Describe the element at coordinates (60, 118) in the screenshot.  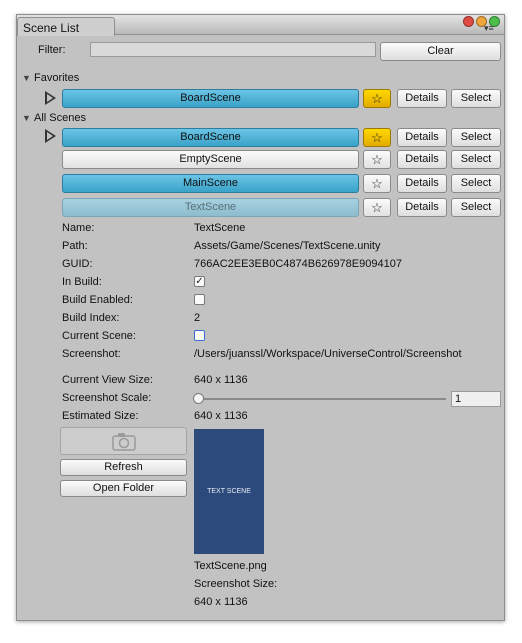
I see `all-scenes-header: All Scenes` at that location.